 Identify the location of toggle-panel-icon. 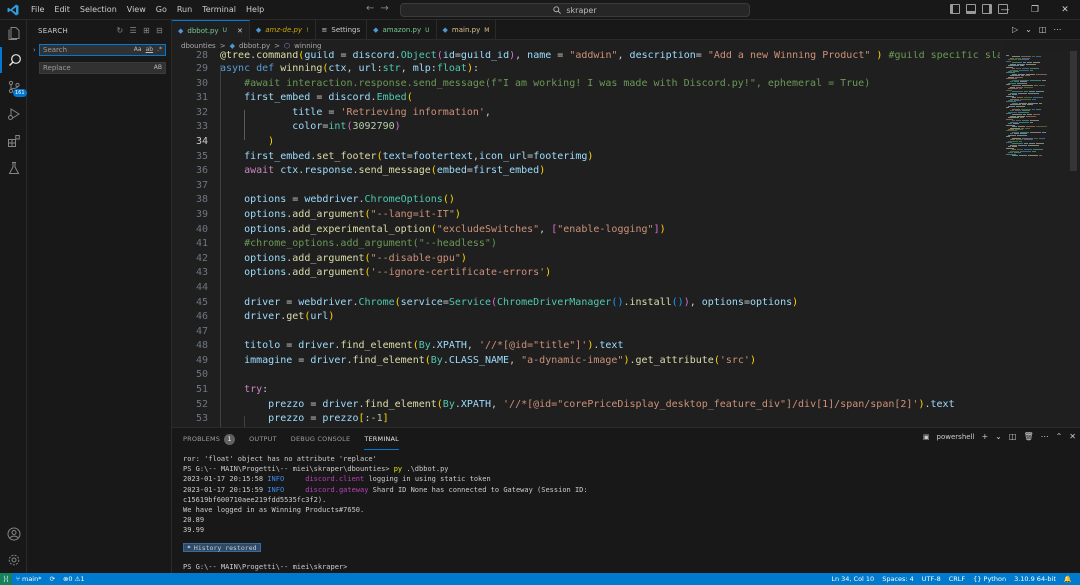
(971, 9).